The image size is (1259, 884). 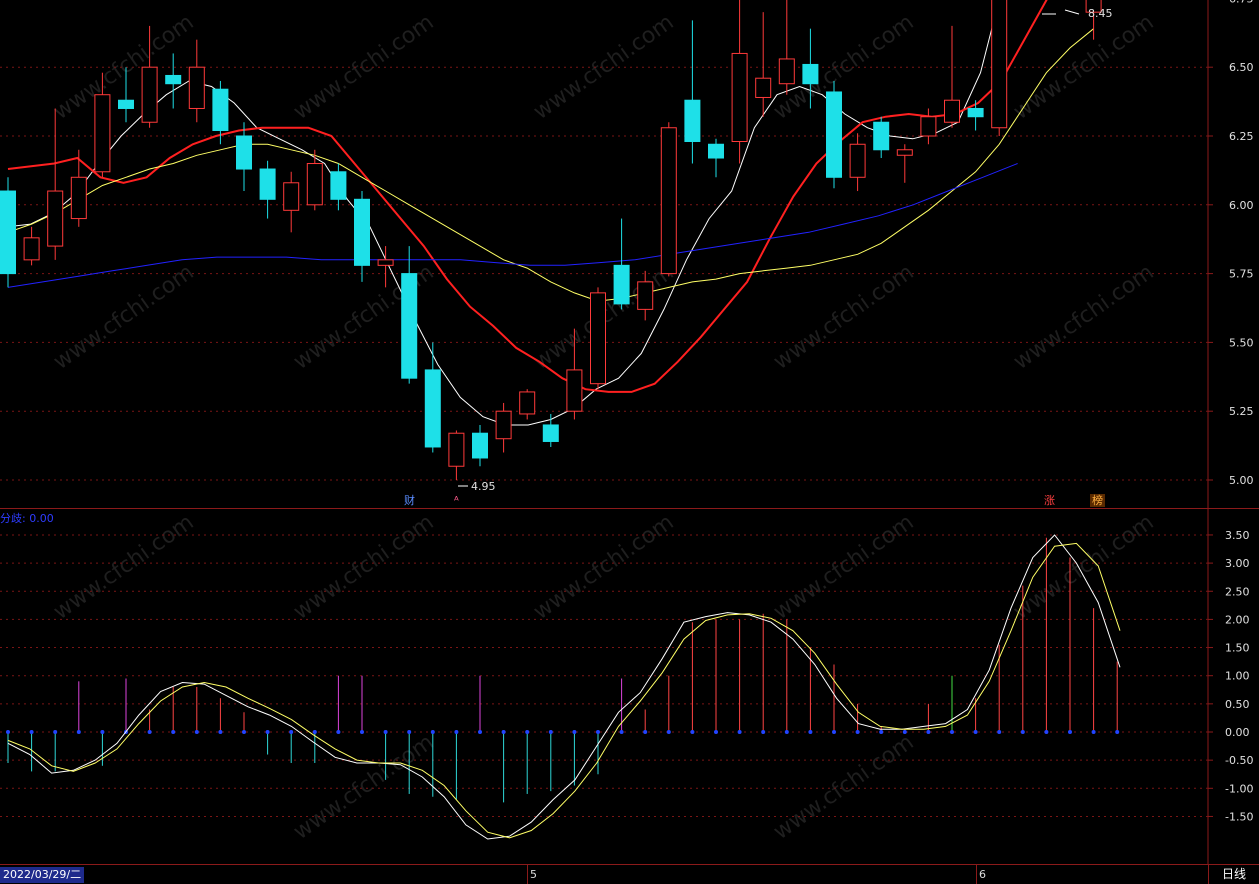 I want to click on event-mark-list: 榜, so click(x=1097, y=500).